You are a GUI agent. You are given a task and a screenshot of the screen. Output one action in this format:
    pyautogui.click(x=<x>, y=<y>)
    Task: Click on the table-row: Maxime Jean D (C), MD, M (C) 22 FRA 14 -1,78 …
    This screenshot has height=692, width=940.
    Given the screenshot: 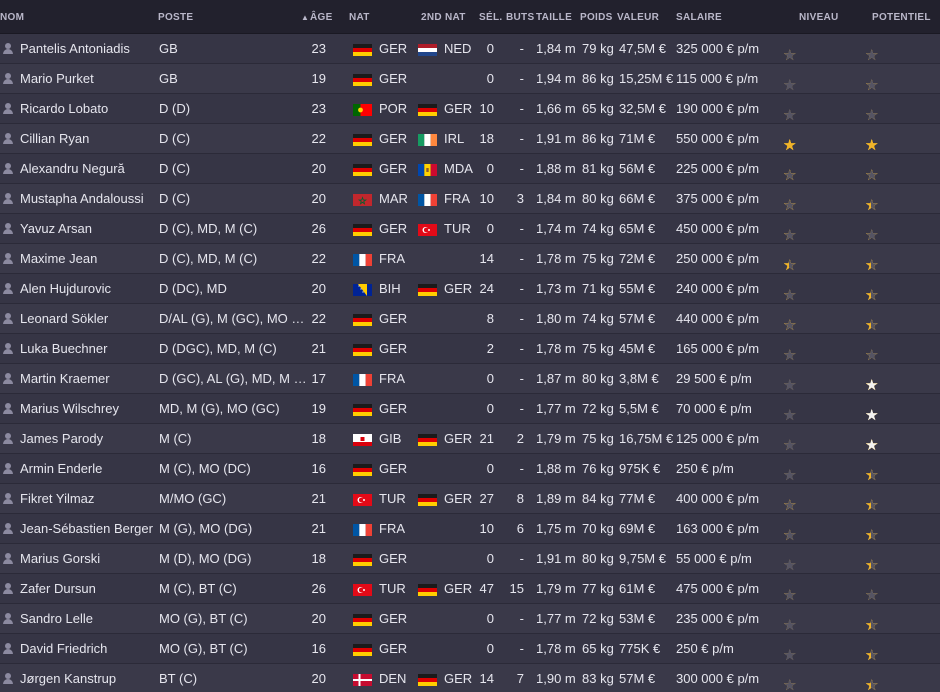 What is the action you would take?
    pyautogui.click(x=470, y=259)
    